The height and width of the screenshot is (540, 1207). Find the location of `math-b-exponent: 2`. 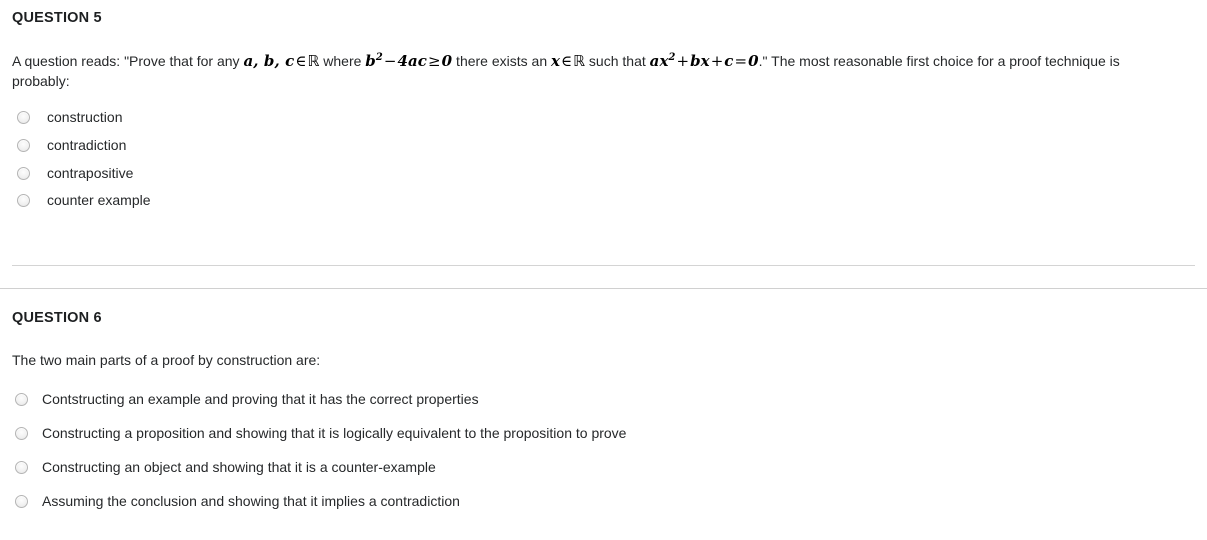

math-b-exponent: 2 is located at coordinates (379, 58).